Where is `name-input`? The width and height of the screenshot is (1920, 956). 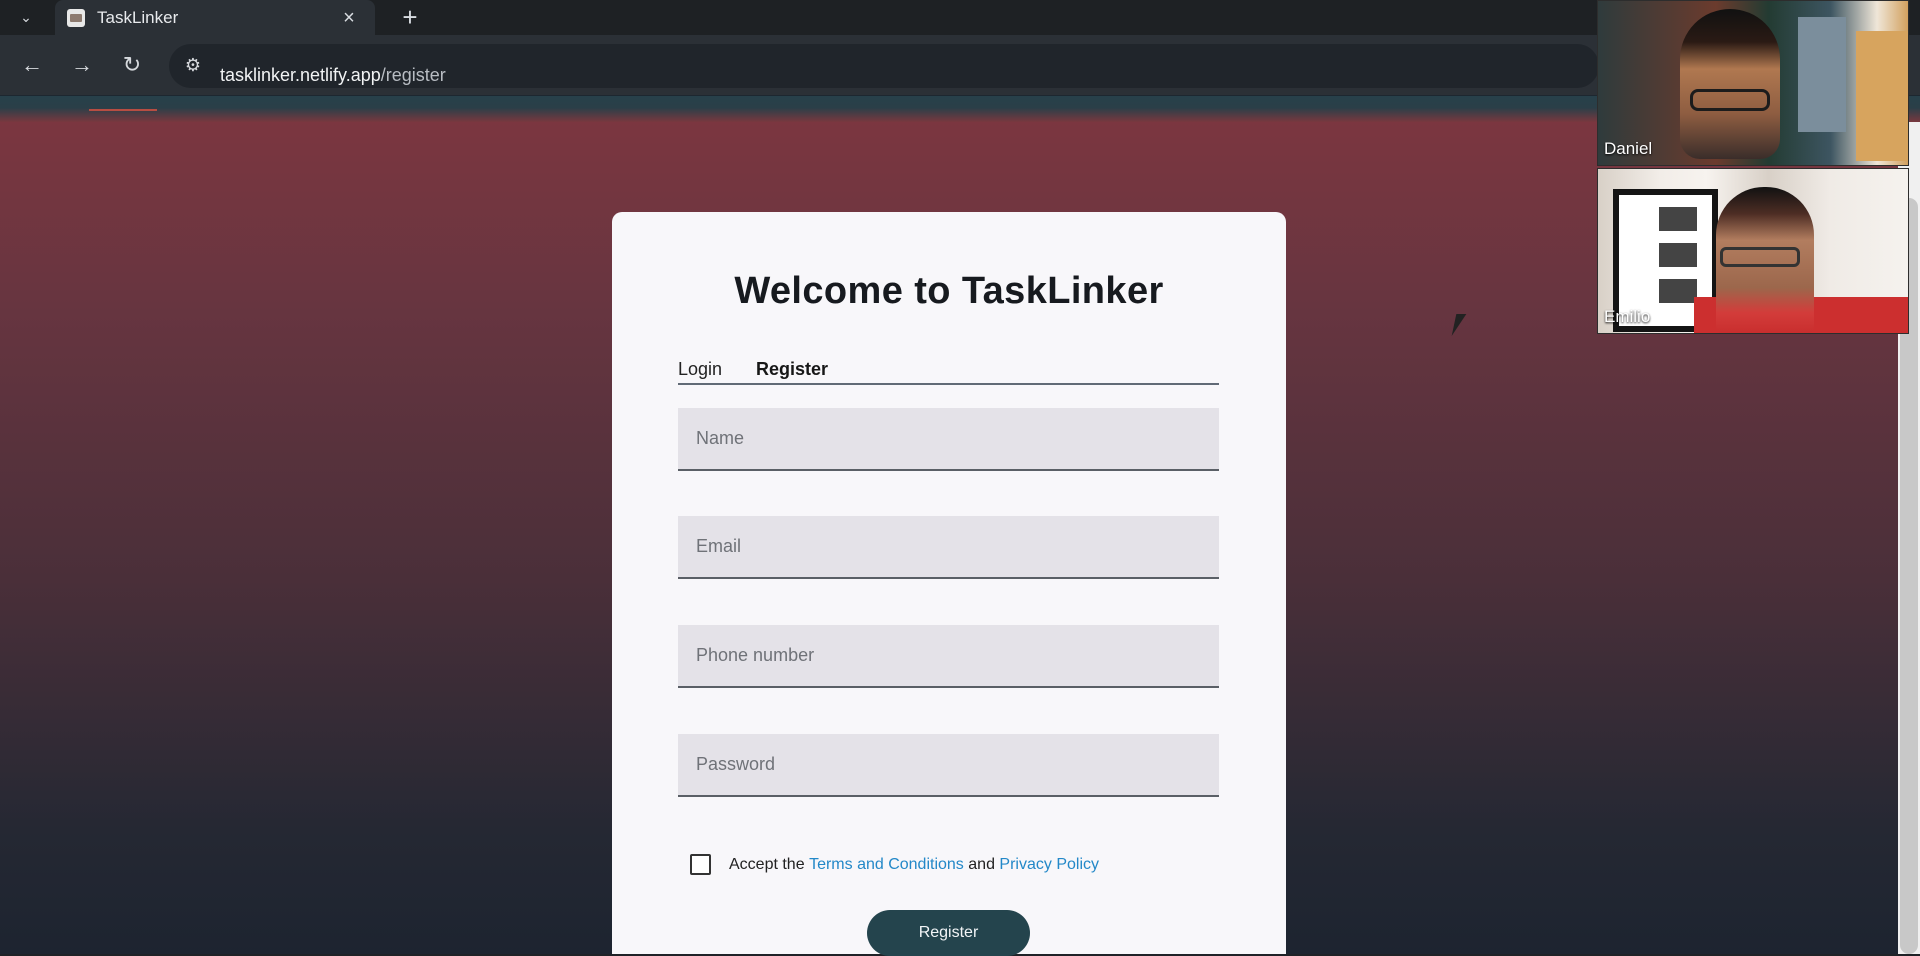
name-input is located at coordinates (948, 438).